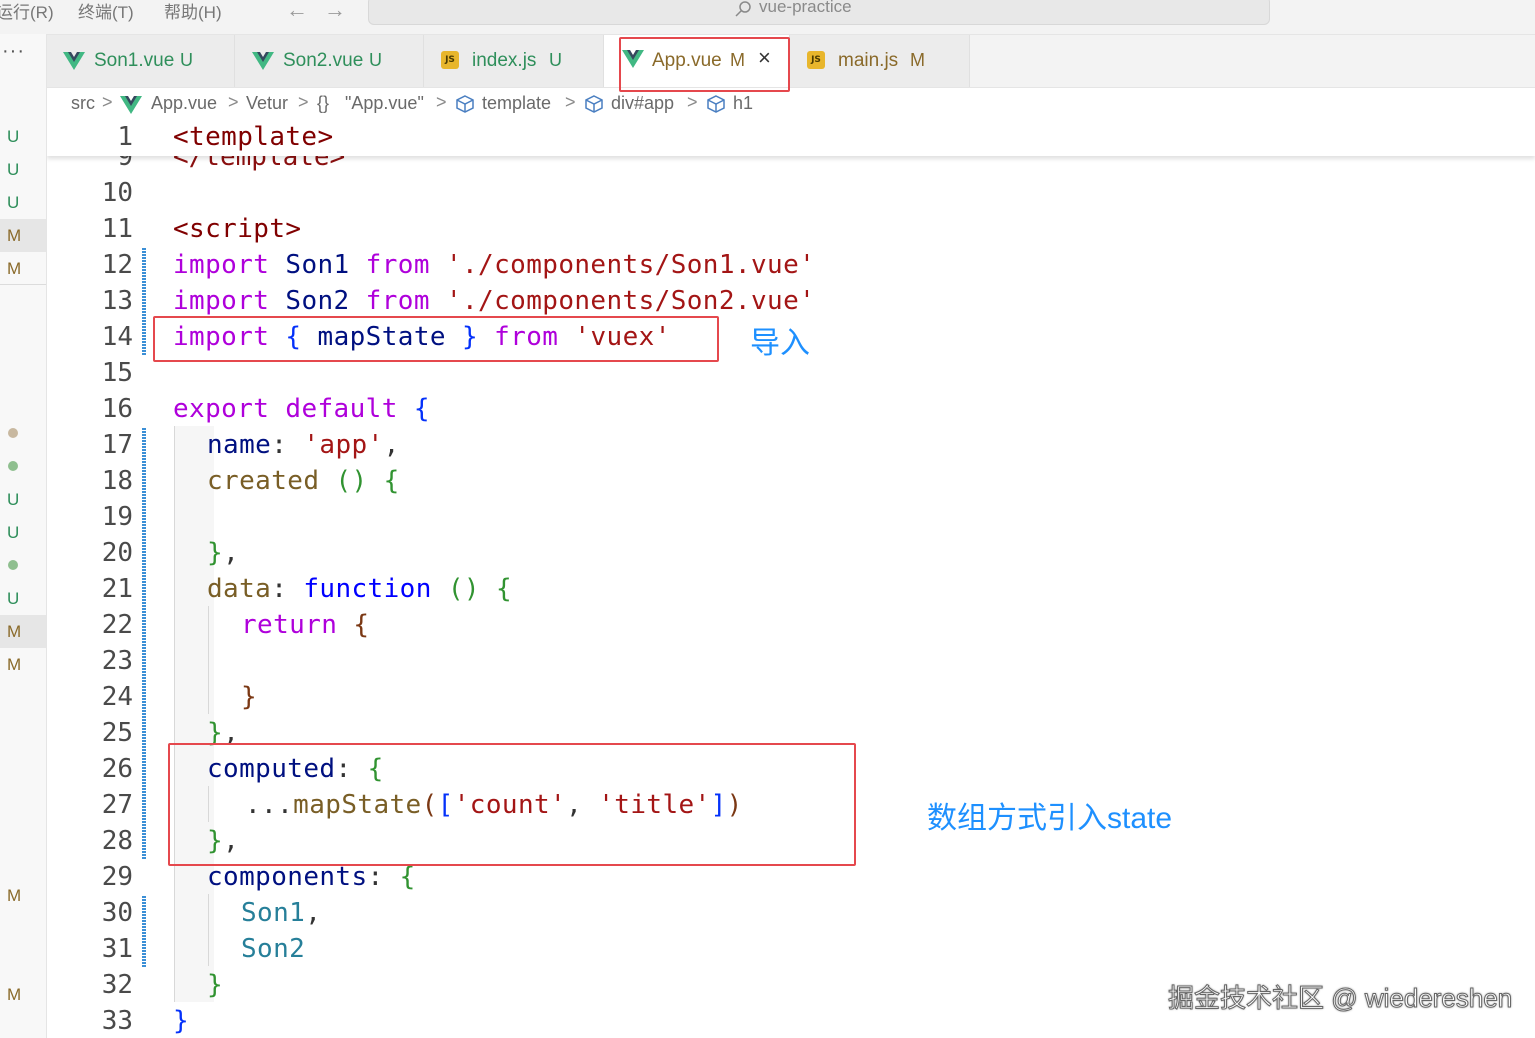  What do you see at coordinates (117, 589) in the screenshot?
I see `line-number: 21` at bounding box center [117, 589].